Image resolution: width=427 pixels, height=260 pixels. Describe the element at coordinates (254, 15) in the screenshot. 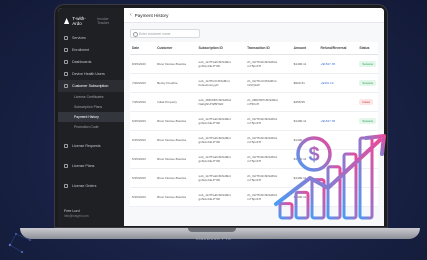

I see `topbar: ‹ Payment History` at that location.